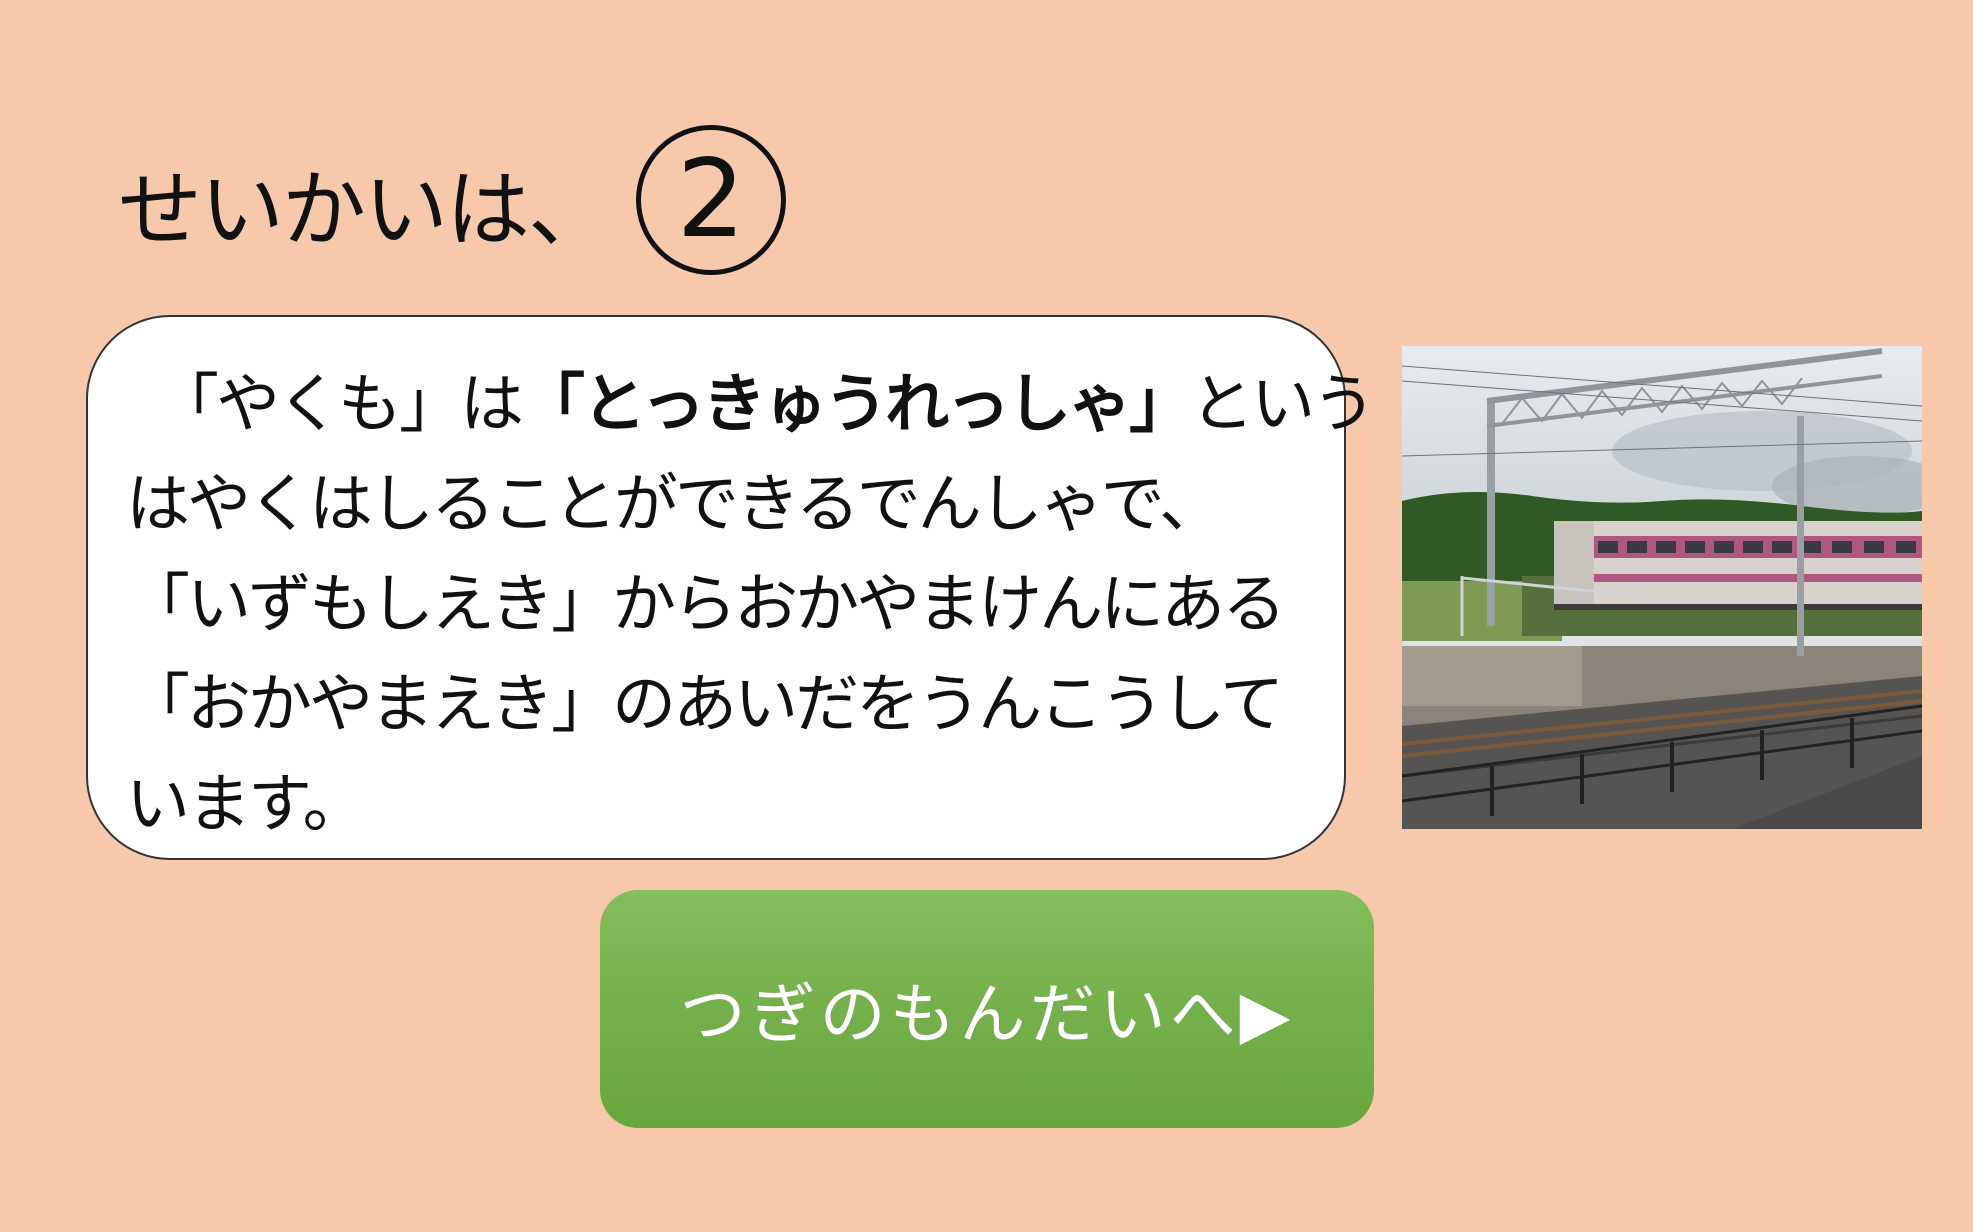 The width and height of the screenshot is (1973, 1232). What do you see at coordinates (156, 405) in the screenshot?
I see `explanation-indent` at bounding box center [156, 405].